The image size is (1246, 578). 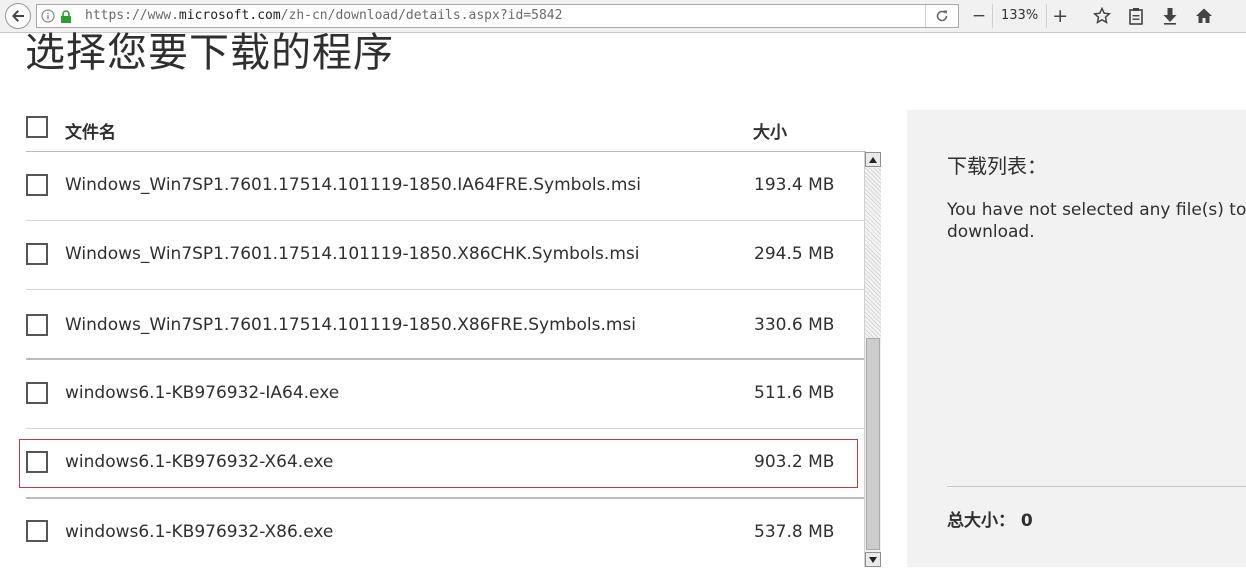 I want to click on file-size: 537.8 MB, so click(x=794, y=532).